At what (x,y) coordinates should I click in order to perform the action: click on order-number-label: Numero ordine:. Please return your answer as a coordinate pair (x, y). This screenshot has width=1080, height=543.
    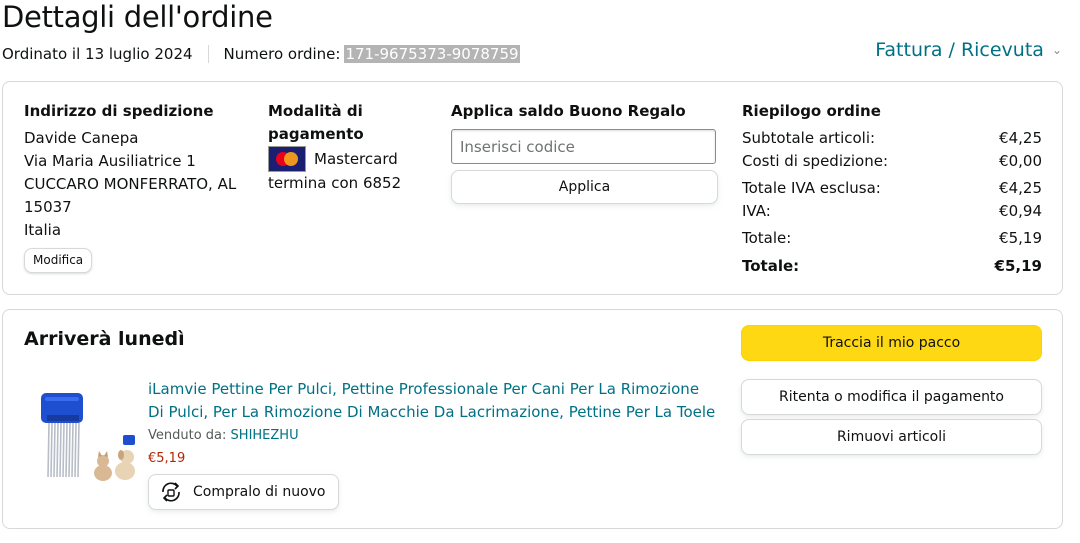
    Looking at the image, I should click on (282, 54).